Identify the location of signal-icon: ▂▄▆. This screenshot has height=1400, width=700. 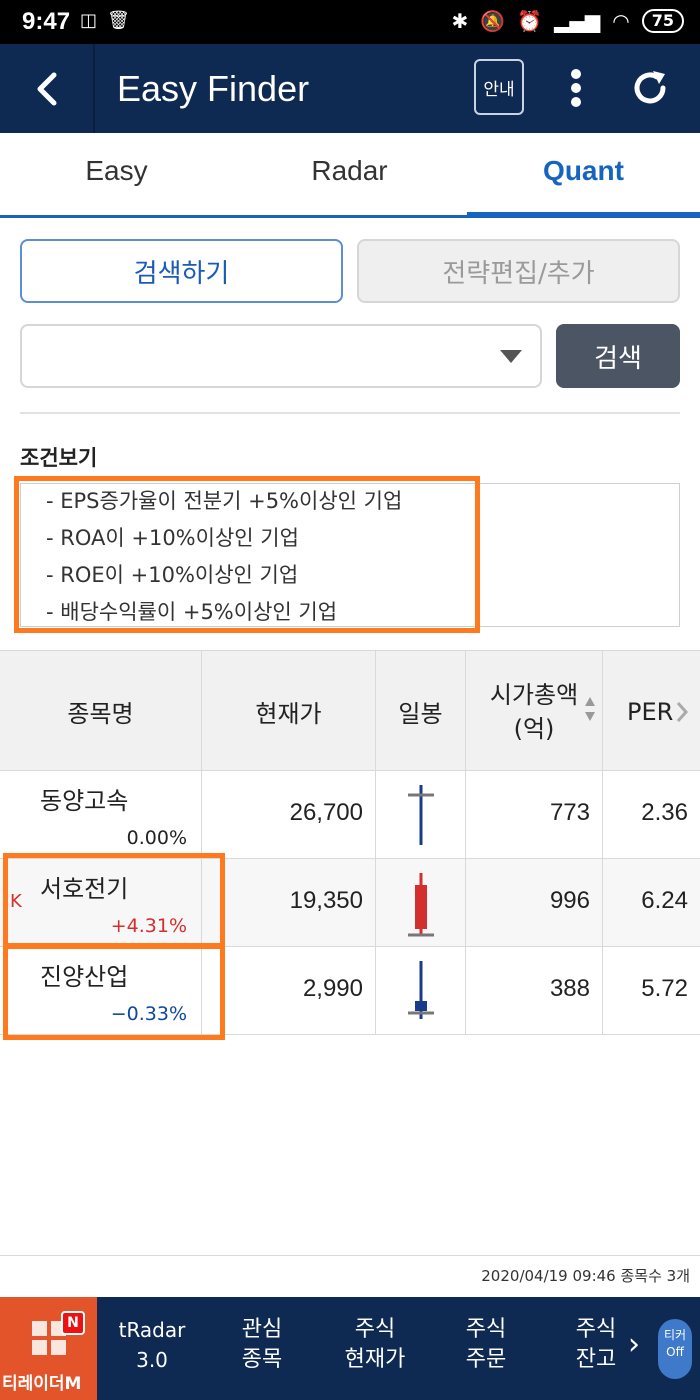
(577, 21).